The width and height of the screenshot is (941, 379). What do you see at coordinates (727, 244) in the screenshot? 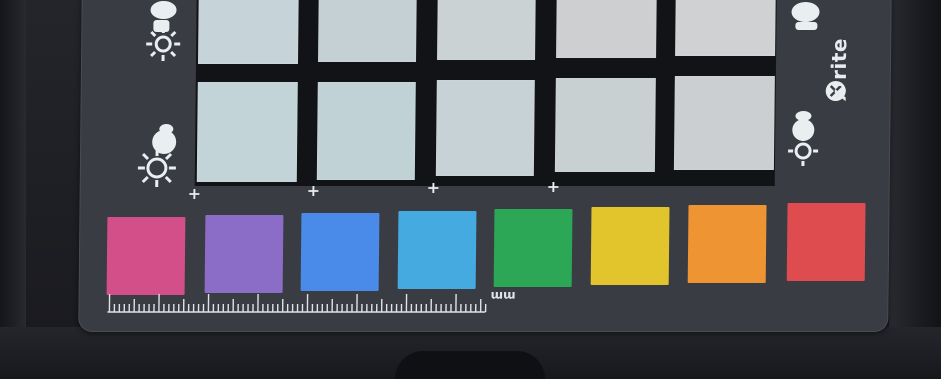
I see `color-patch-orange` at bounding box center [727, 244].